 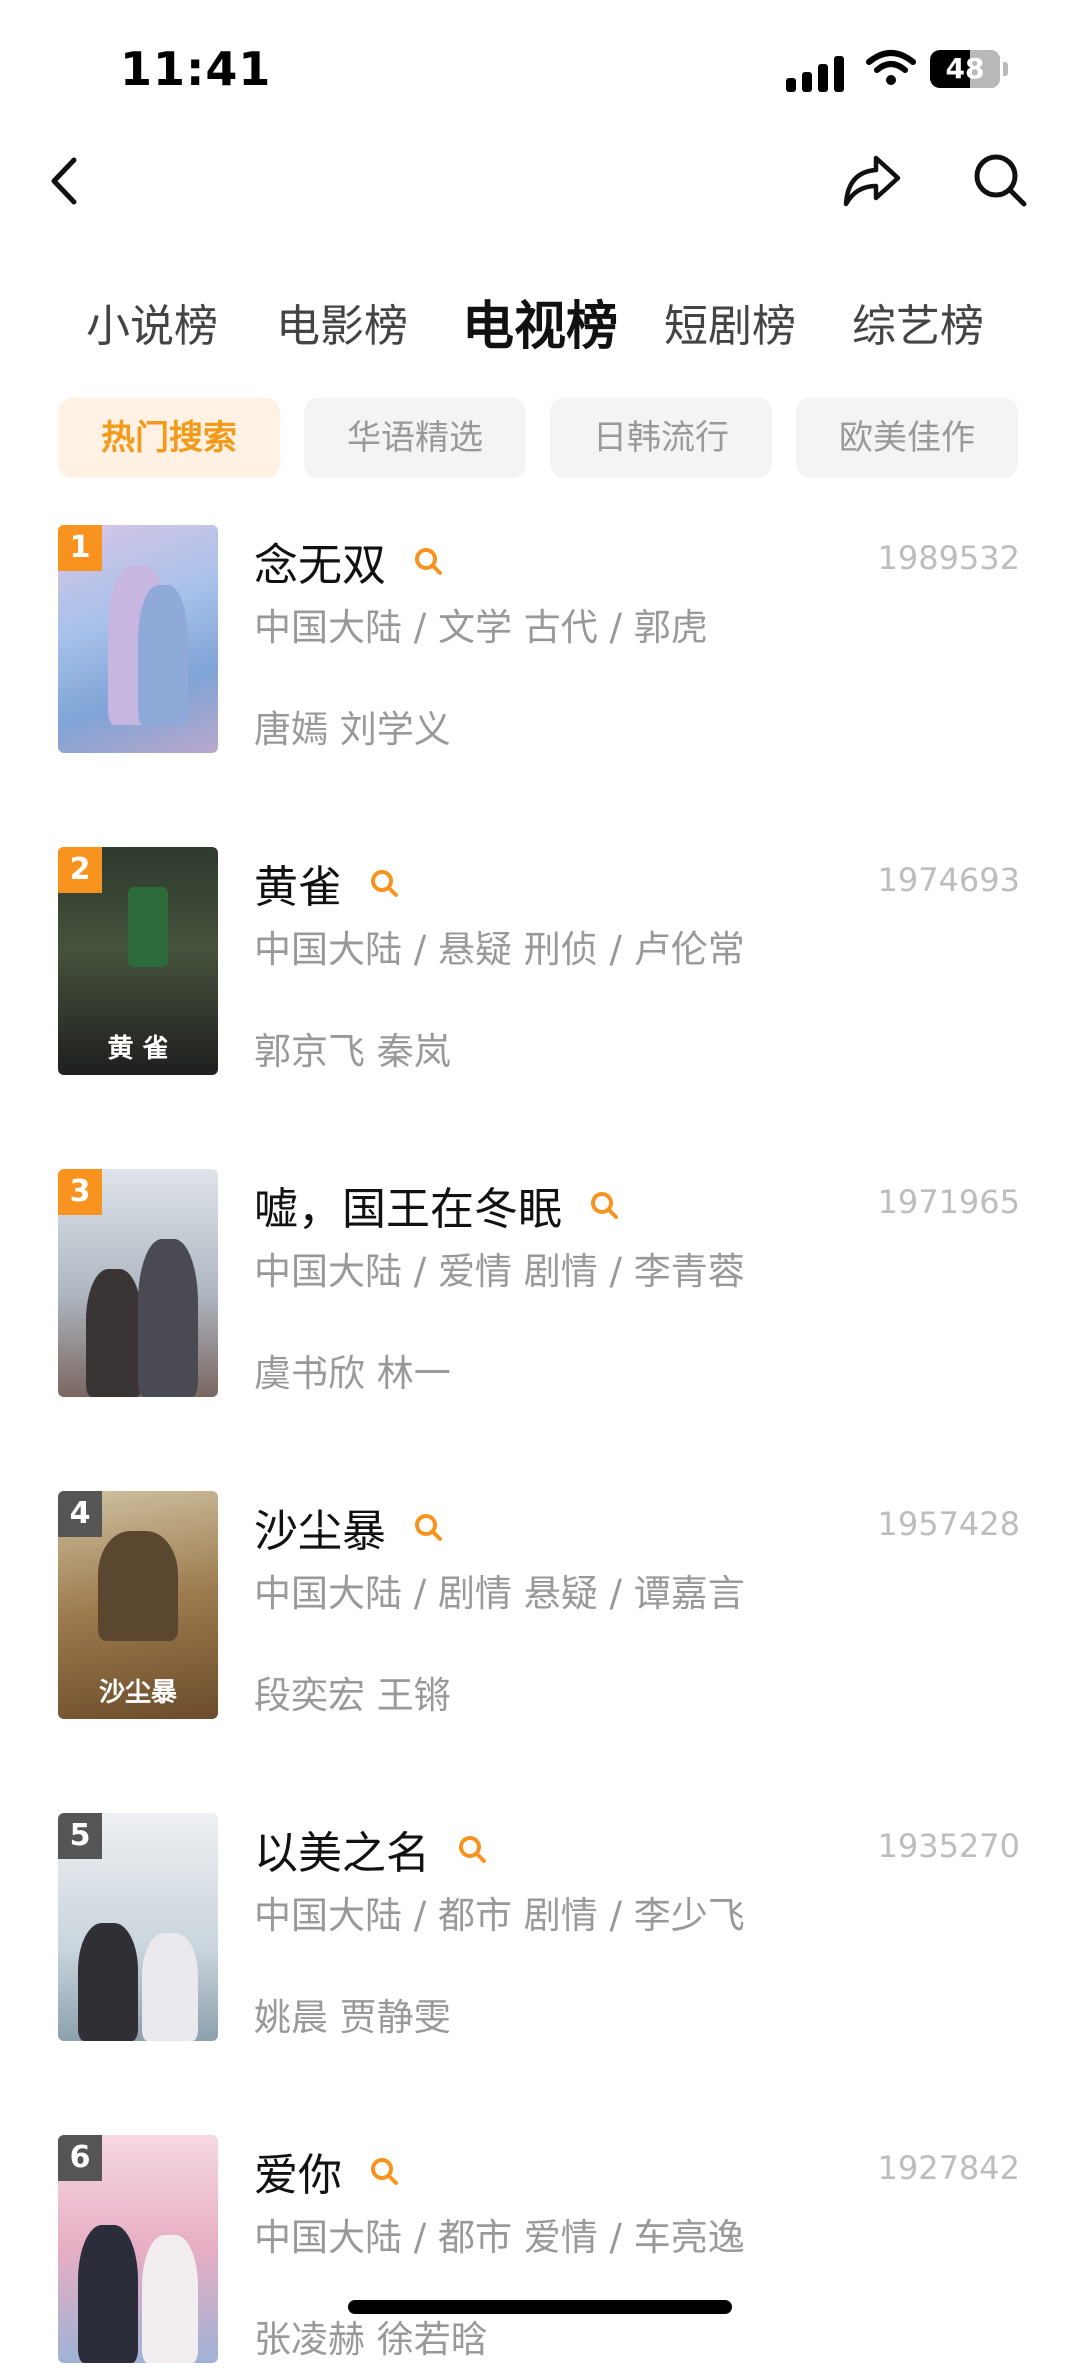 I want to click on list-item: 6 爱你 1927842 中国大陆 / 都市 爱情 / 车亮逸 张凌赫 徐若晗, so click(x=540, y=2255).